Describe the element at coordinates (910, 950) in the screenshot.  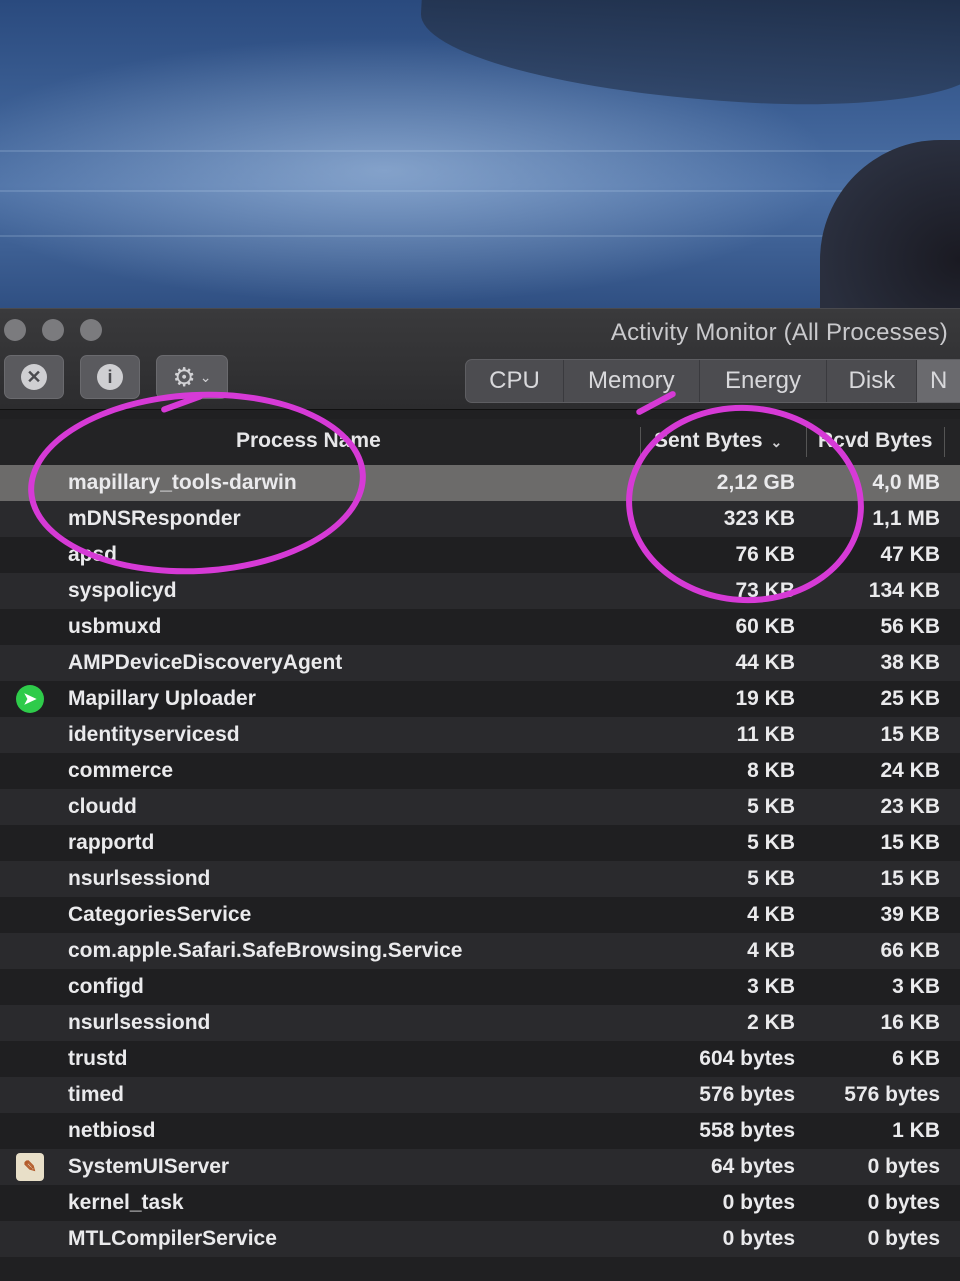
I see `rcvd-bytes-cell: 66 KB` at that location.